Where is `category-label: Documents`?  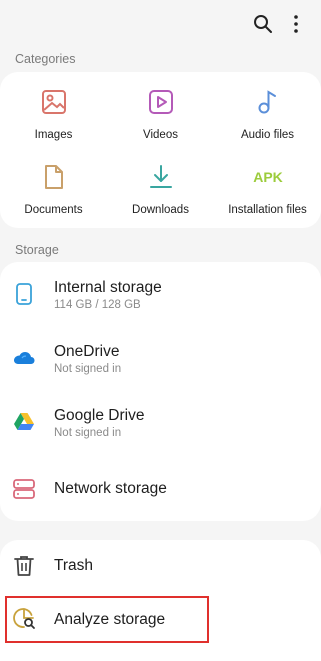 category-label: Documents is located at coordinates (53, 210).